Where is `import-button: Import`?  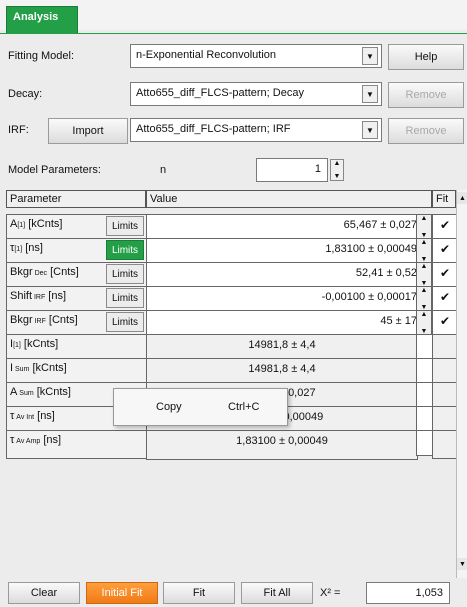
import-button: Import is located at coordinates (88, 131).